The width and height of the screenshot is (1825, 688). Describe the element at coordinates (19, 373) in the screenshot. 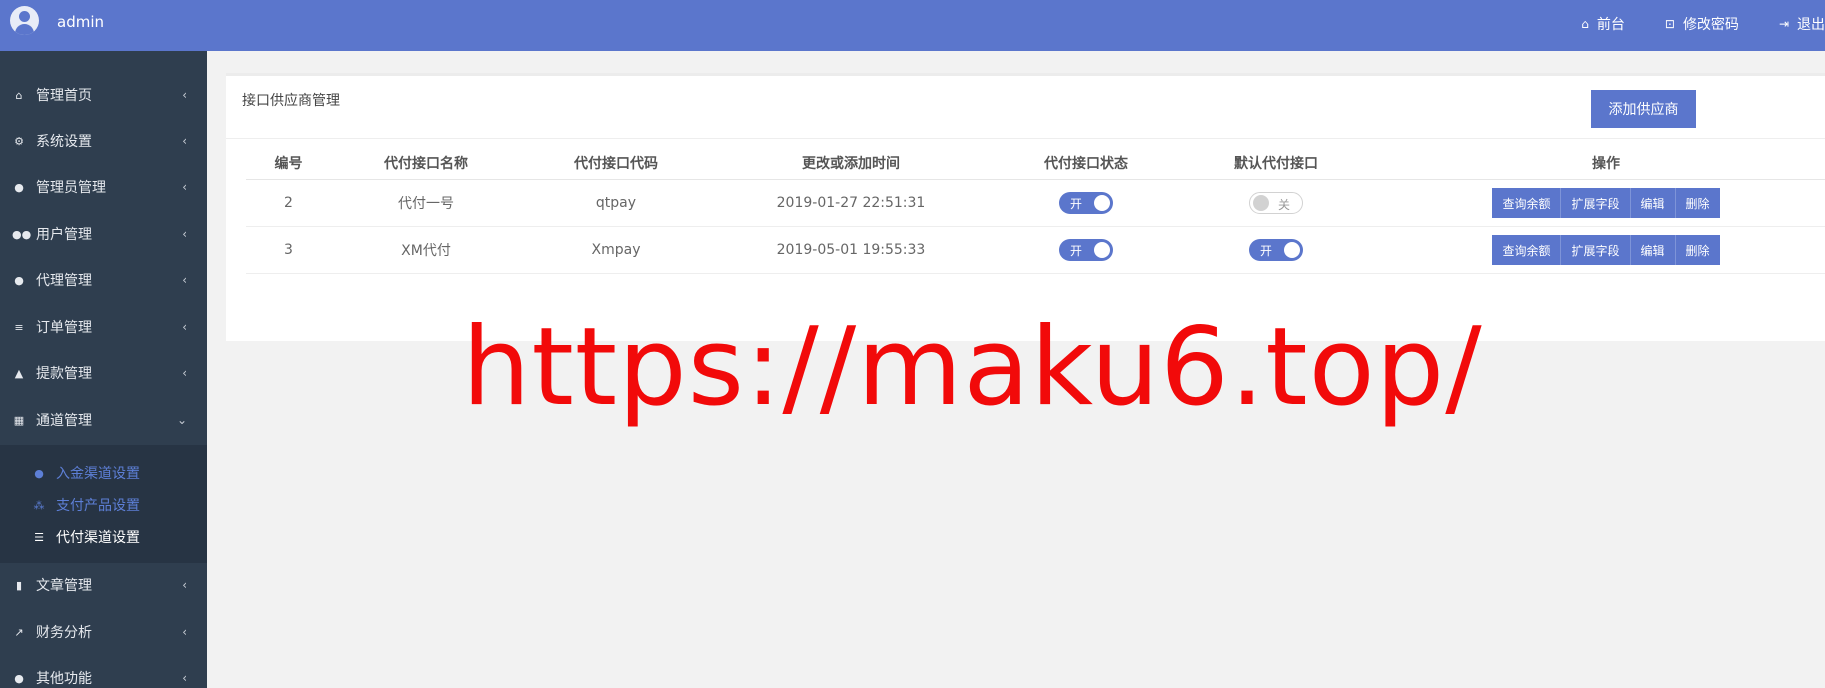

I see `bank-bag-icon: ▲` at that location.